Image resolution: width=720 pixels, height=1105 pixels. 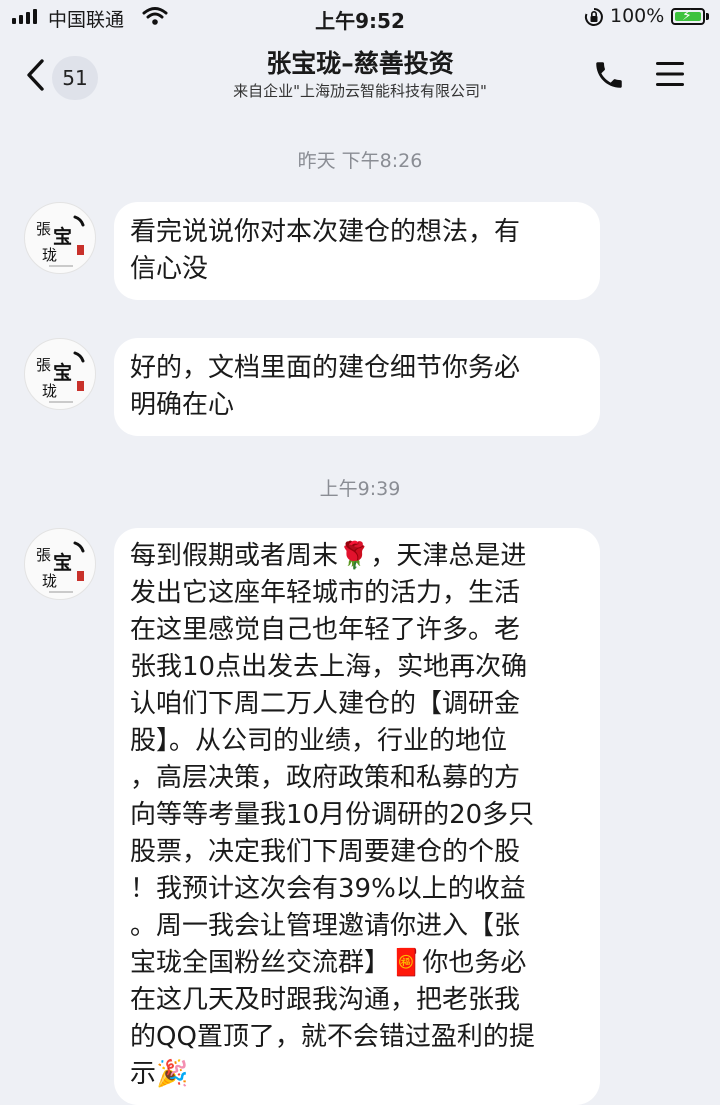 What do you see at coordinates (325, 704) in the screenshot?
I see `message-line: 认咱们下周二万人建仓的【调研金` at bounding box center [325, 704].